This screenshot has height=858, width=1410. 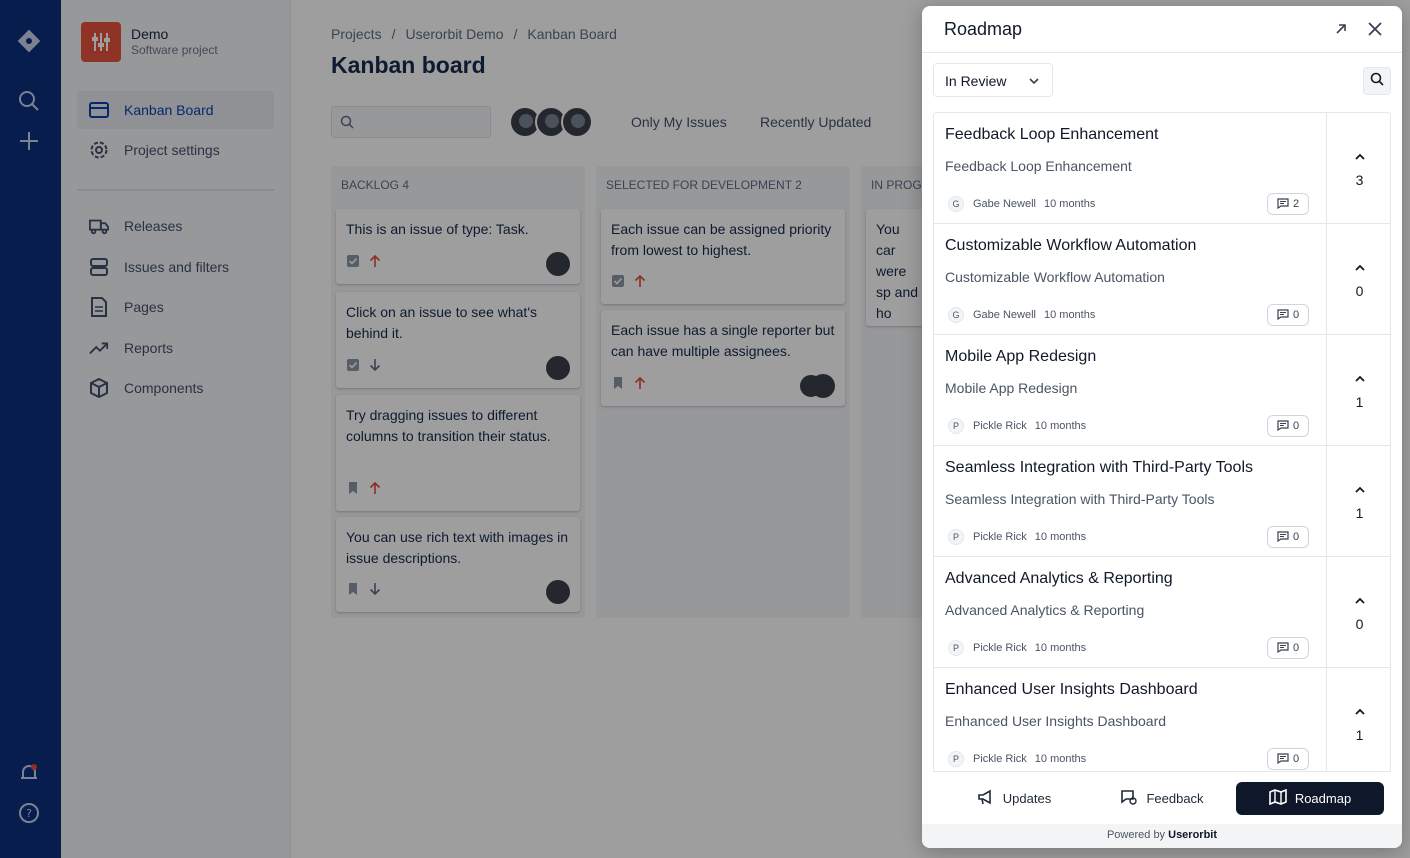 I want to click on widget-title: Roadmap, so click(x=983, y=29).